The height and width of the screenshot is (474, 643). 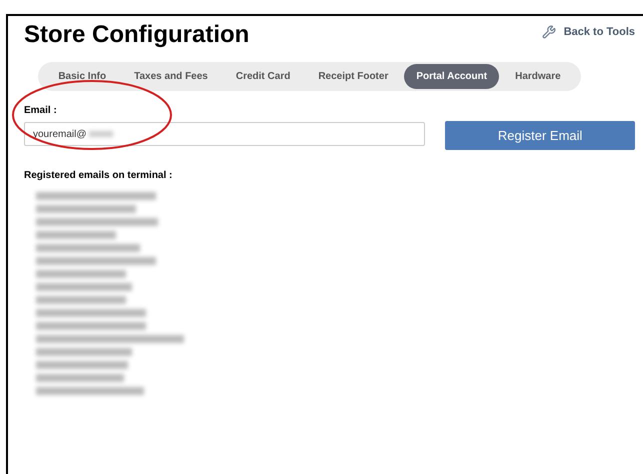 I want to click on tab: Portal Account, so click(x=452, y=76).